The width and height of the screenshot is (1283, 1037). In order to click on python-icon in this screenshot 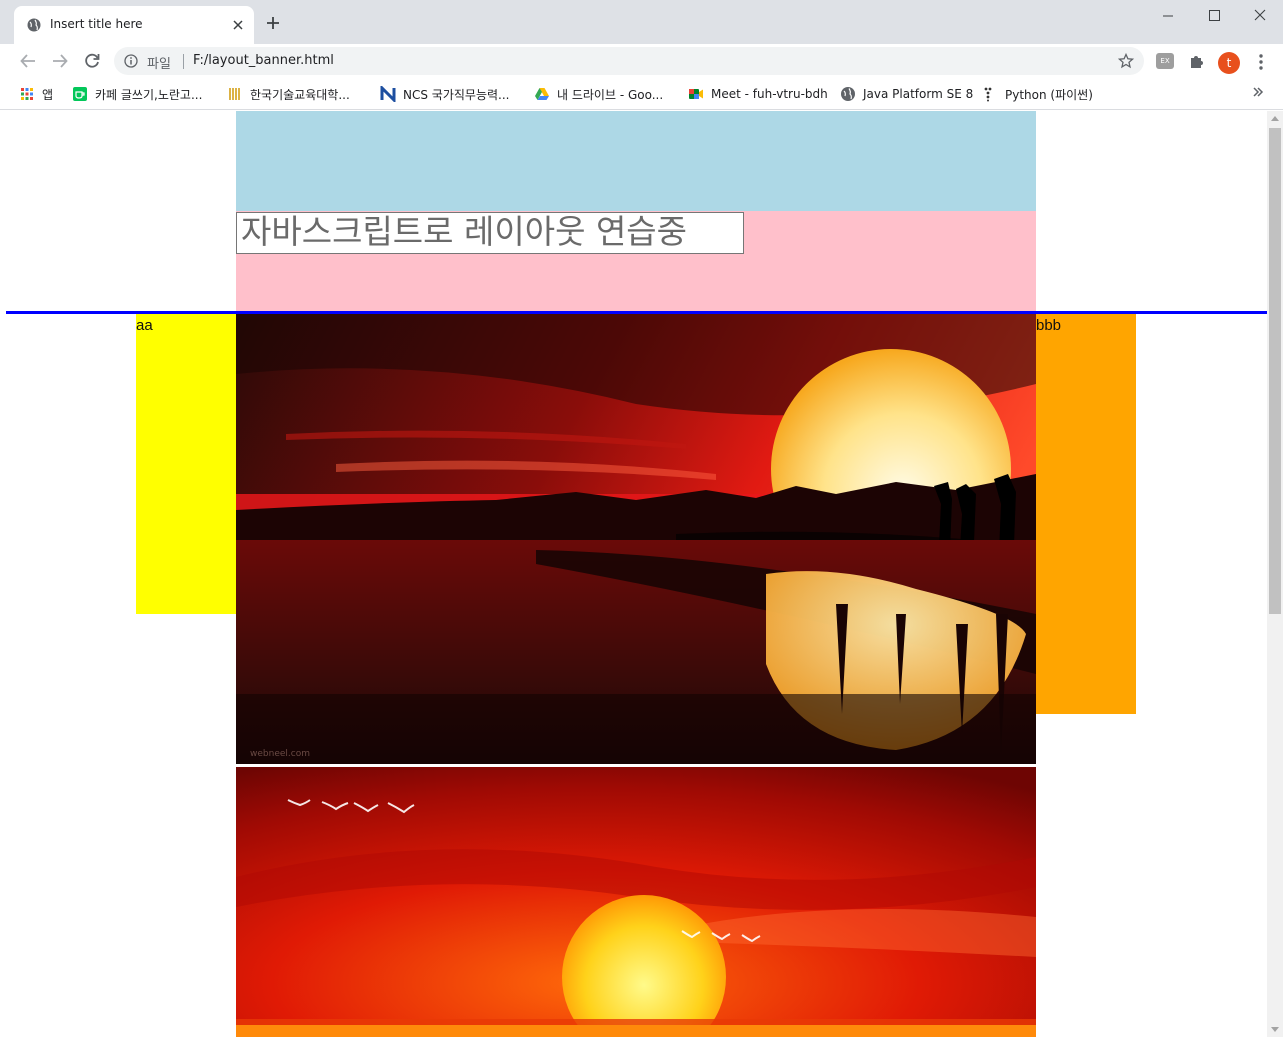, I will do `click(988, 94)`.